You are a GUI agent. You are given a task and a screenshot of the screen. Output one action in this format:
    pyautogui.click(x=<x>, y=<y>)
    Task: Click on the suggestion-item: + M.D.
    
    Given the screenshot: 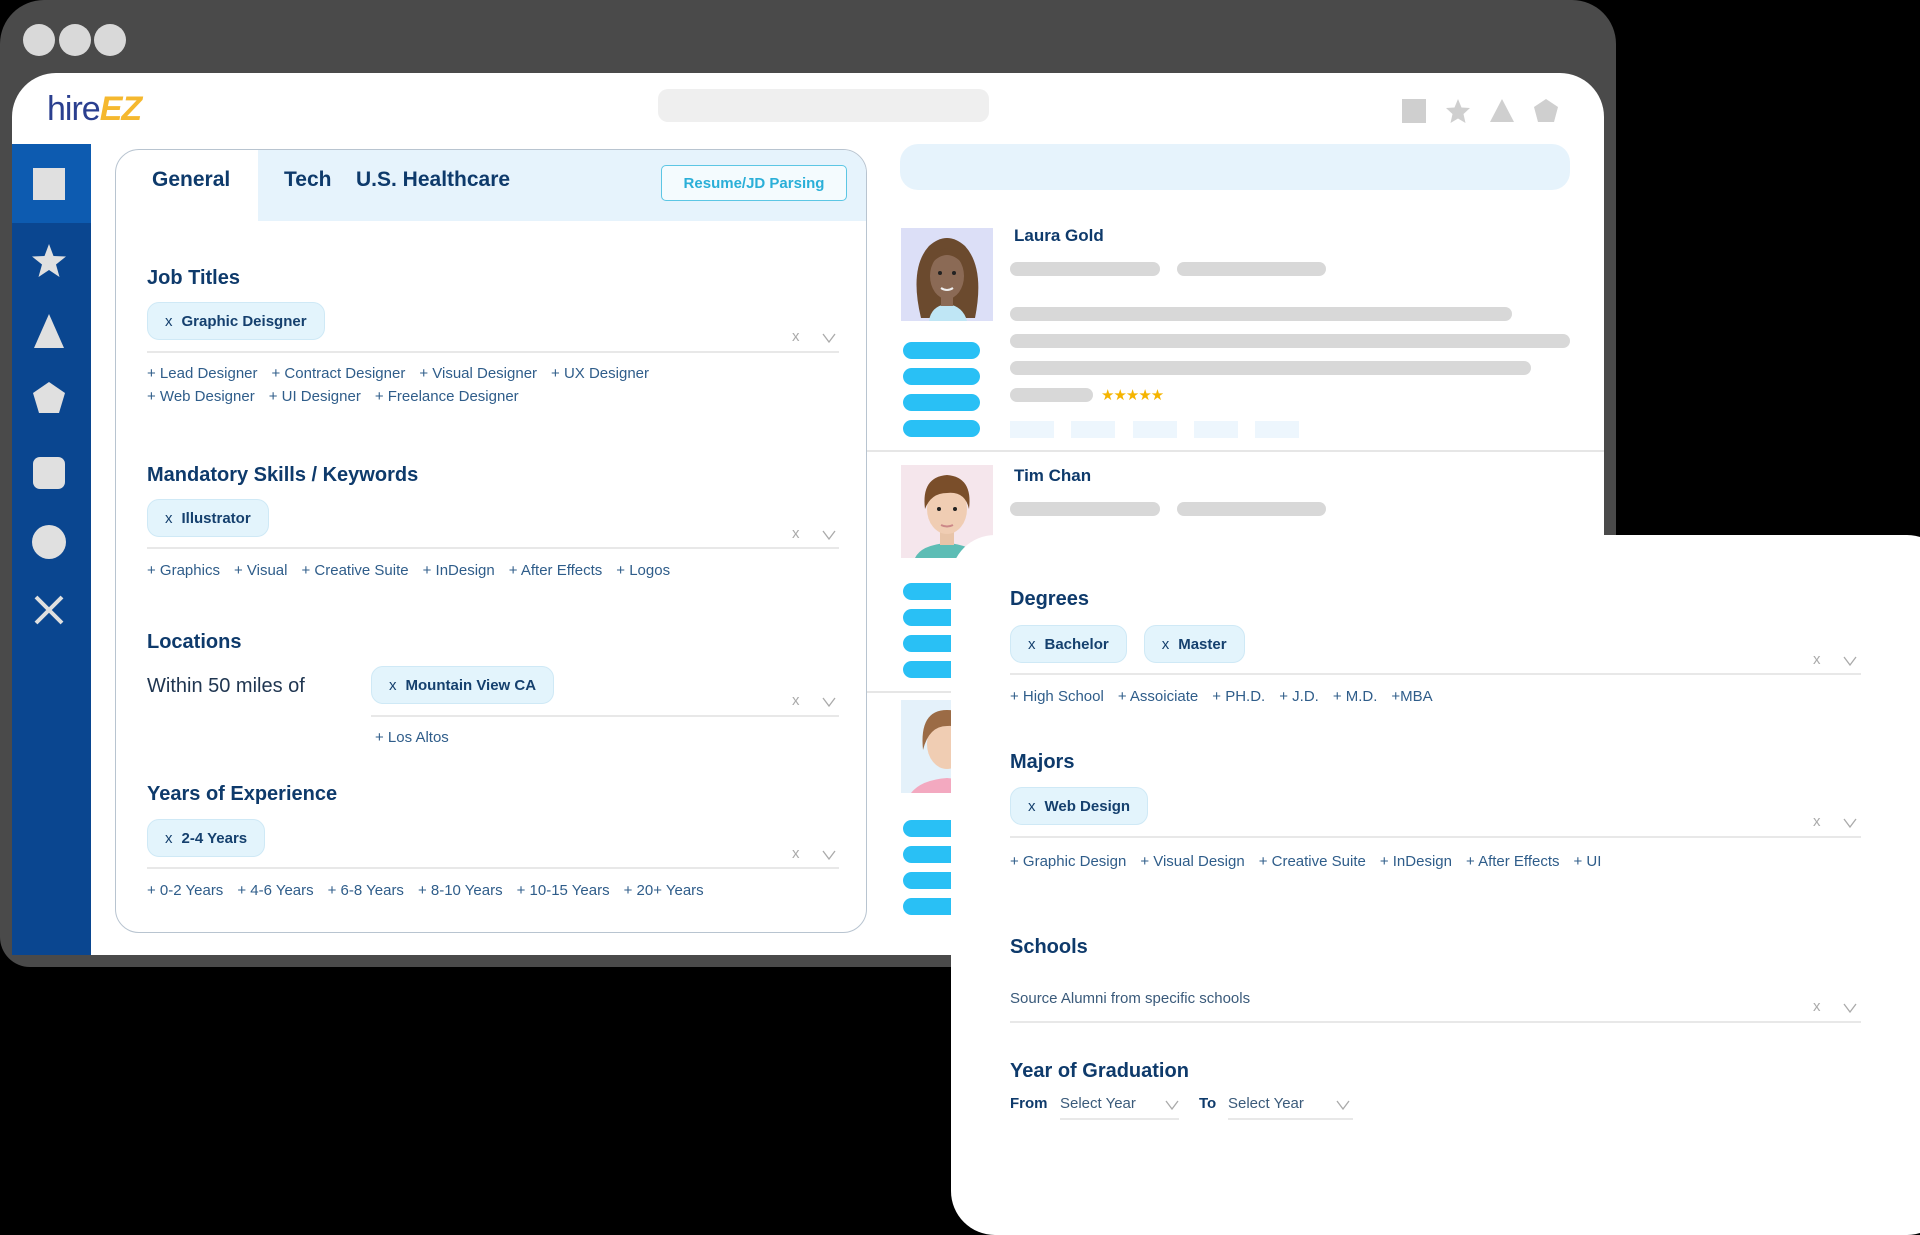 What is the action you would take?
    pyautogui.click(x=1355, y=696)
    